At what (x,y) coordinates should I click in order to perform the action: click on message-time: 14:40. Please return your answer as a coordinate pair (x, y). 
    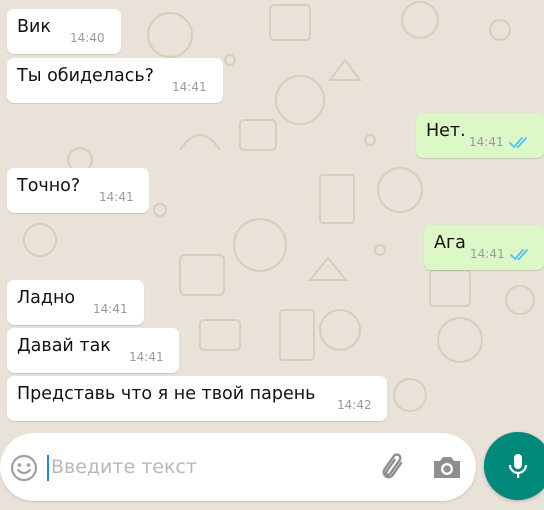
    Looking at the image, I should click on (87, 38).